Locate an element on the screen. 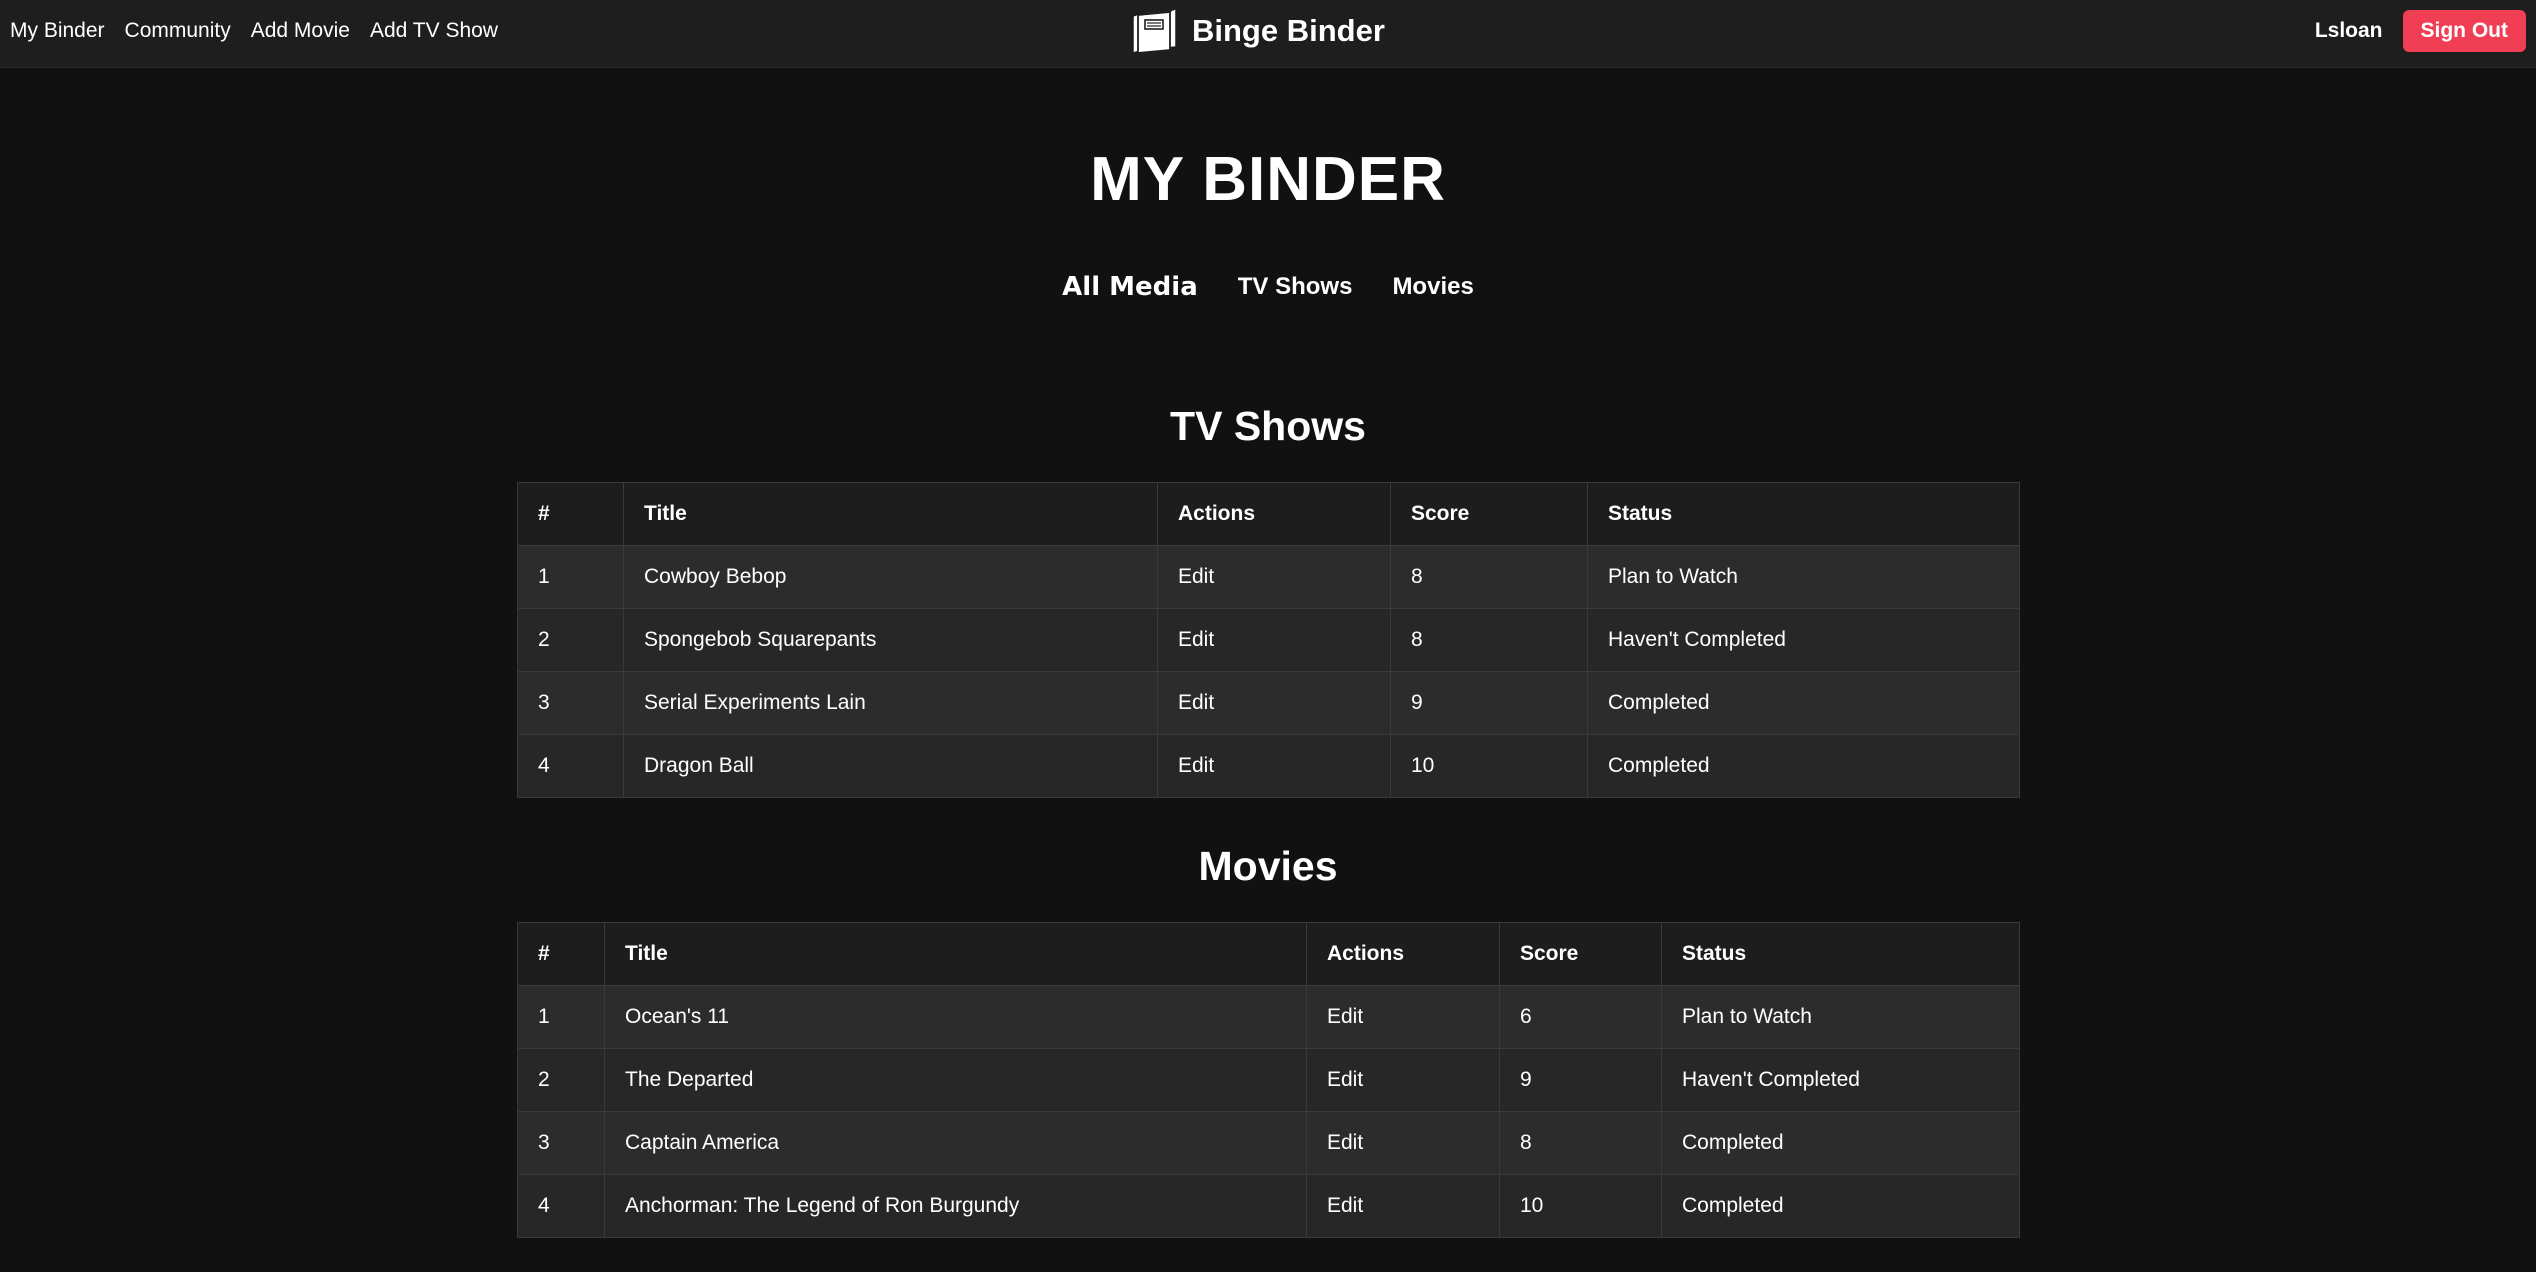 Image resolution: width=2536 pixels, height=1272 pixels. row-title: Captain America is located at coordinates (955, 1143).